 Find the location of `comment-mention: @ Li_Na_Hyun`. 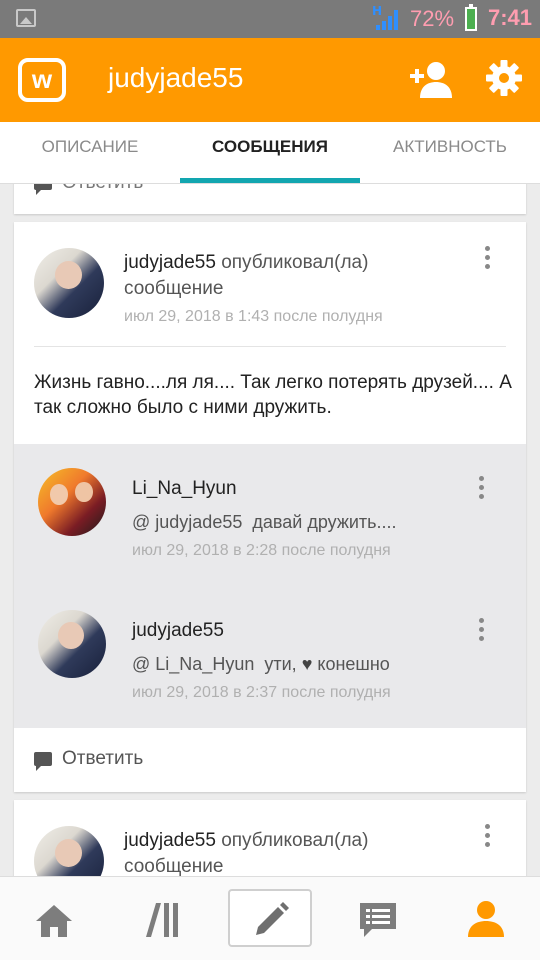

comment-mention: @ Li_Na_Hyun is located at coordinates (193, 664).